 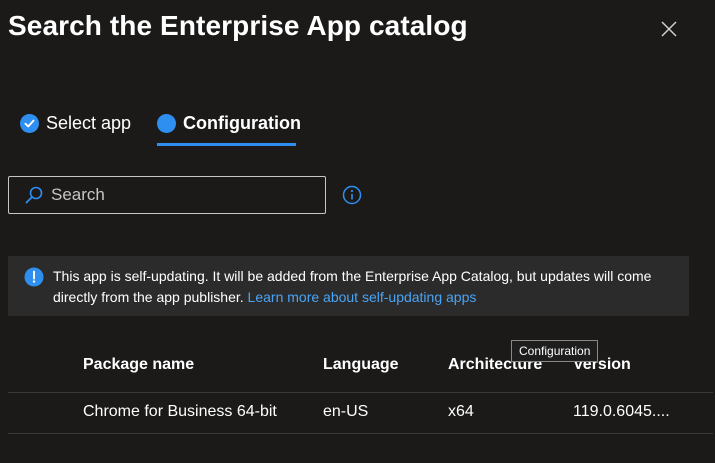 I want to click on tab-label: Configuration, so click(x=242, y=122).